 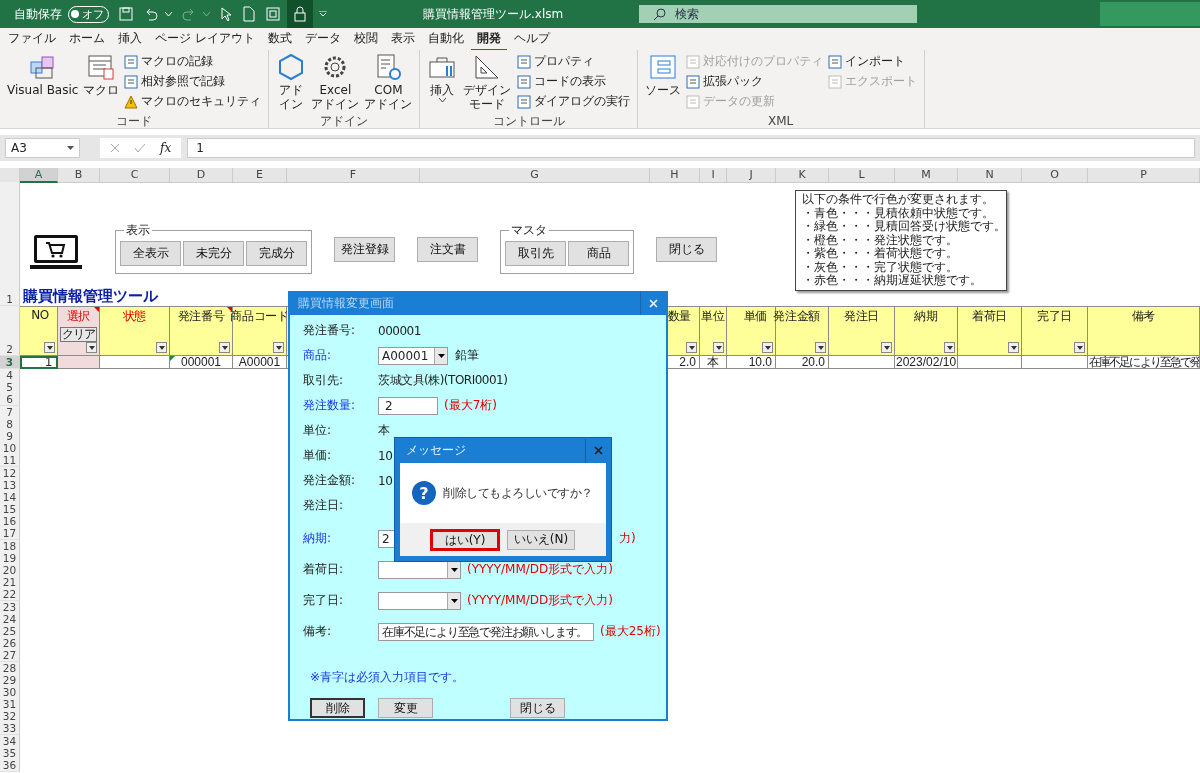 I want to click on ribbon-button: インポート, so click(x=872, y=61).